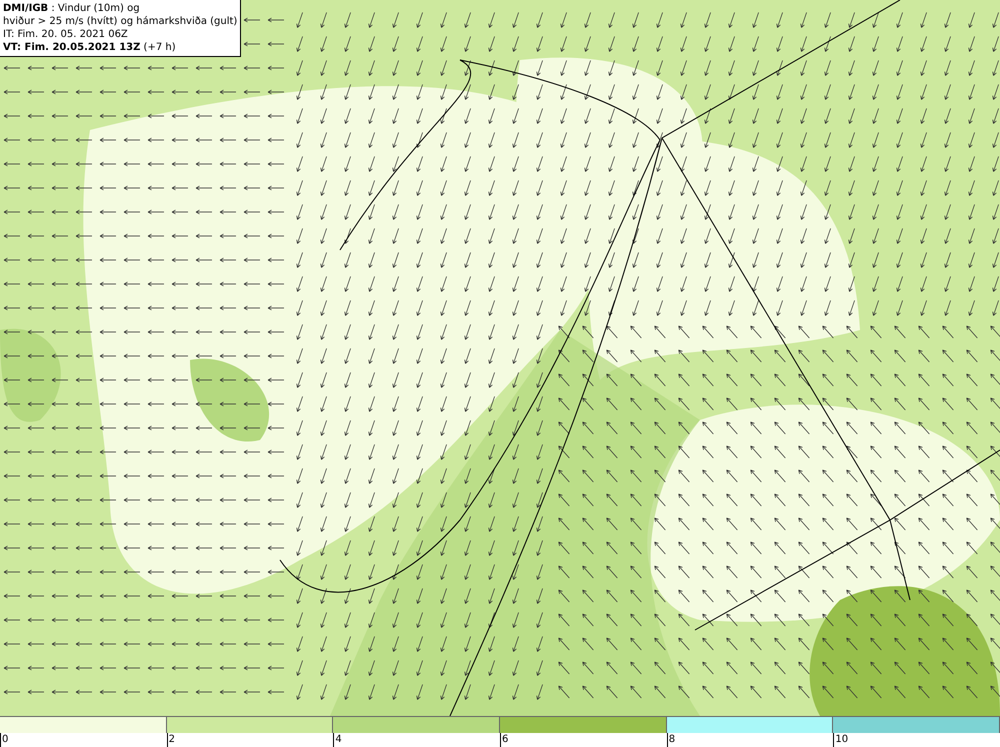  I want to click on legend-tick-label: 6, so click(504, 740).